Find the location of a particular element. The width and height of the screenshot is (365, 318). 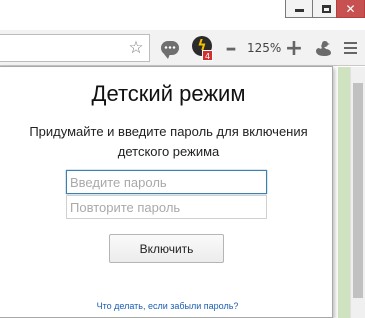

star-icon: ☆ is located at coordinates (136, 48).